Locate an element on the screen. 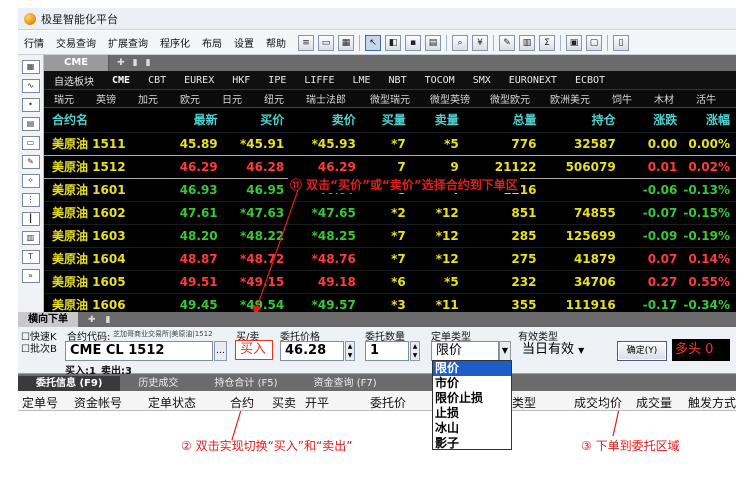  order-tab-strip: 横向下单 ✚ ▮ is located at coordinates (377, 319).